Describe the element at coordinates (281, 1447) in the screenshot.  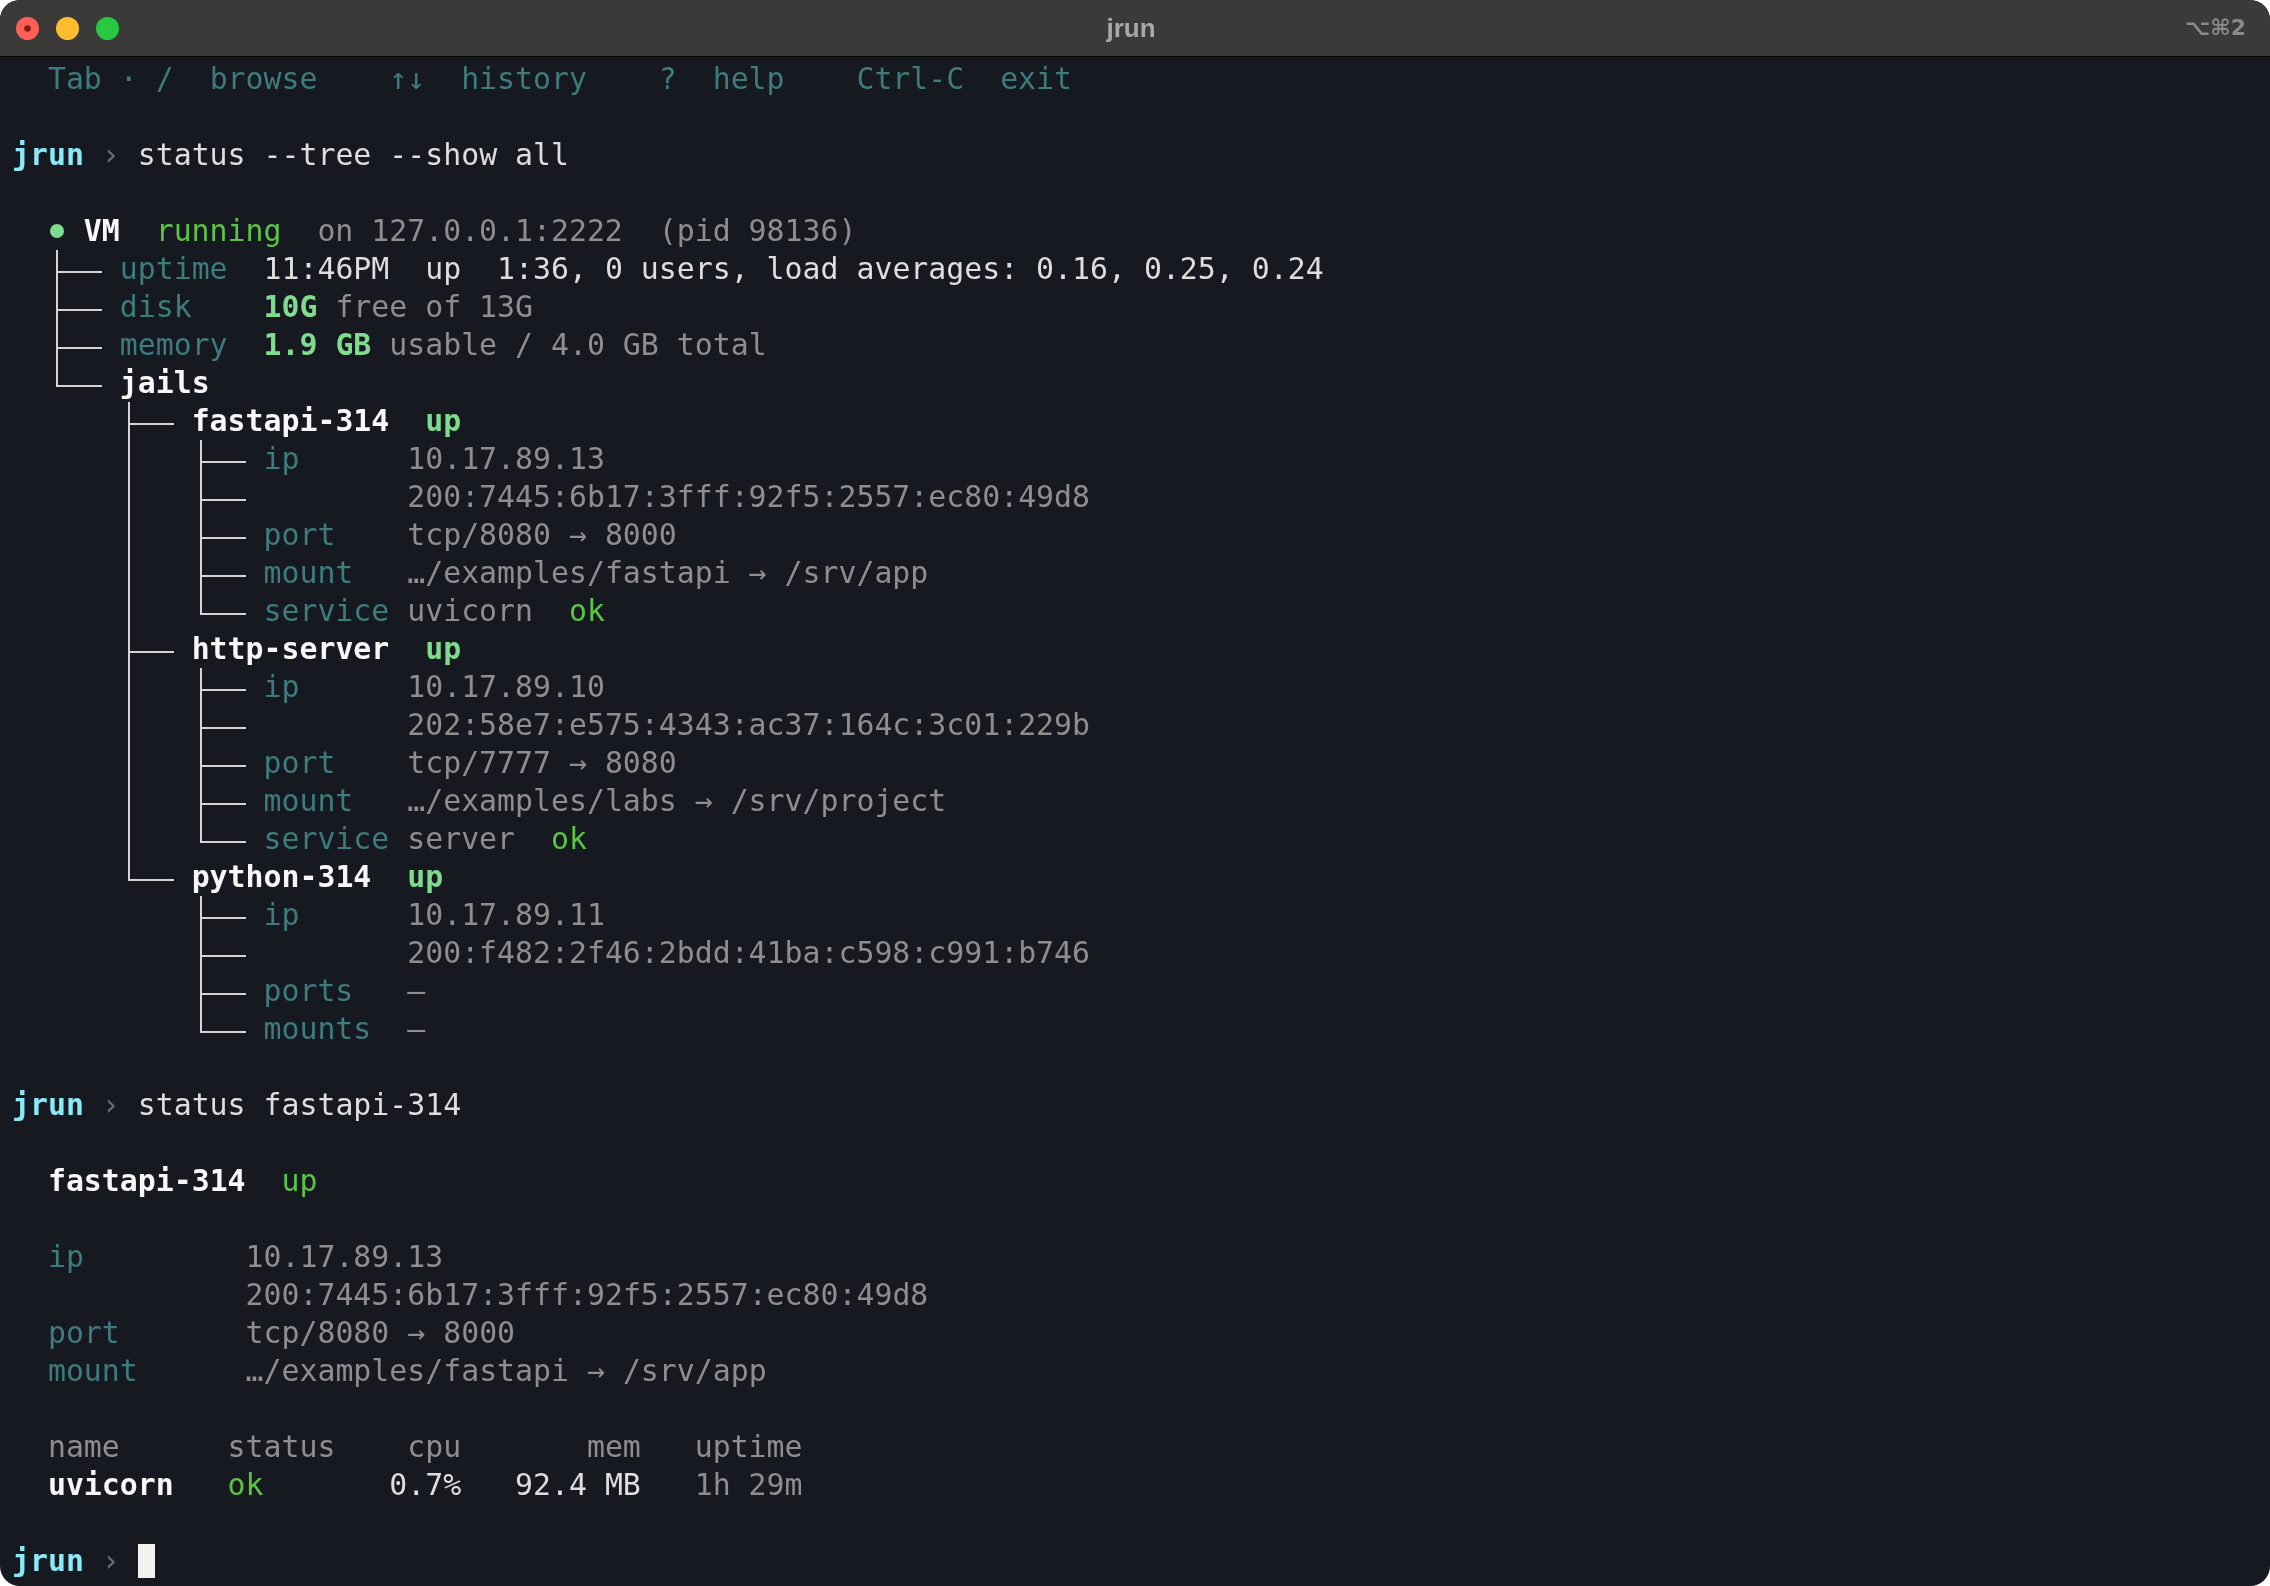
I see `column-header: status` at that location.